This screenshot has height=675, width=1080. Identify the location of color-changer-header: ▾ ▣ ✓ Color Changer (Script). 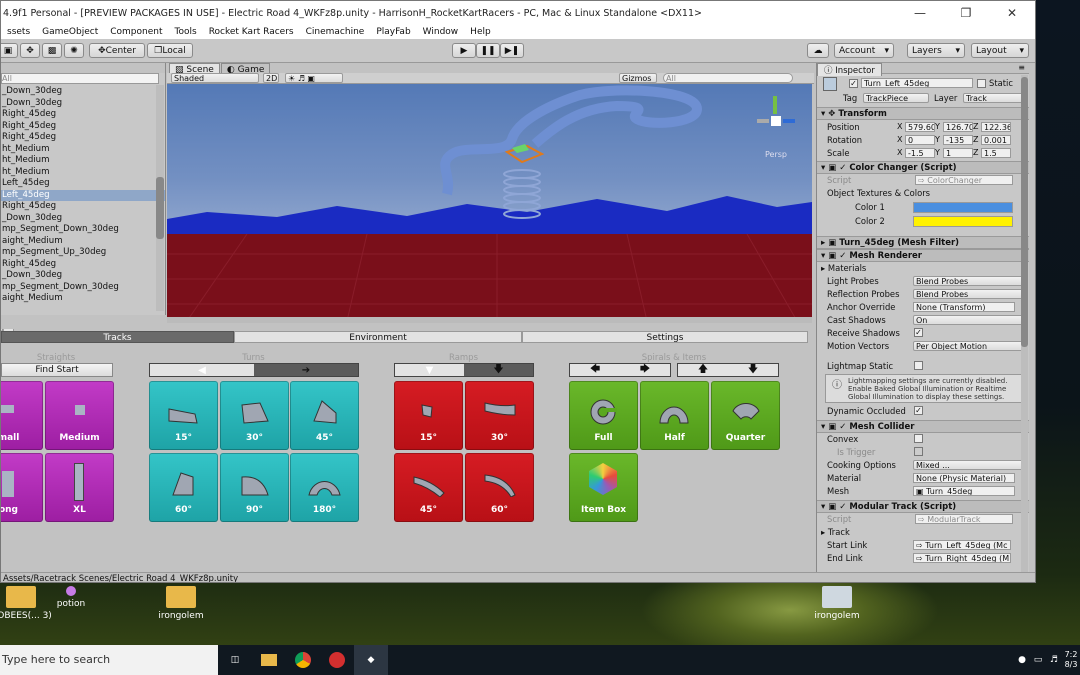
(923, 167).